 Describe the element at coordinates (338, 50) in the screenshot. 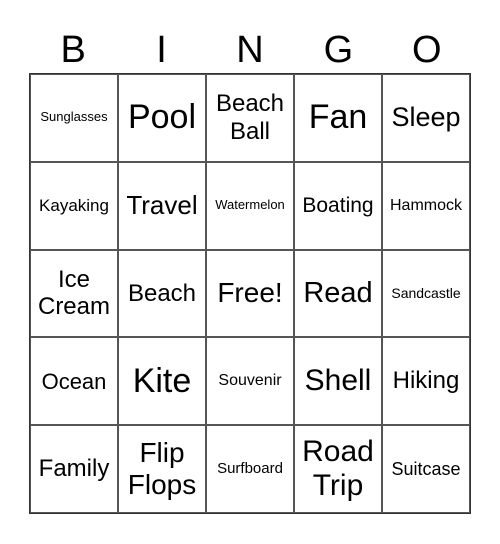

I see `header-letter-g: G` at that location.